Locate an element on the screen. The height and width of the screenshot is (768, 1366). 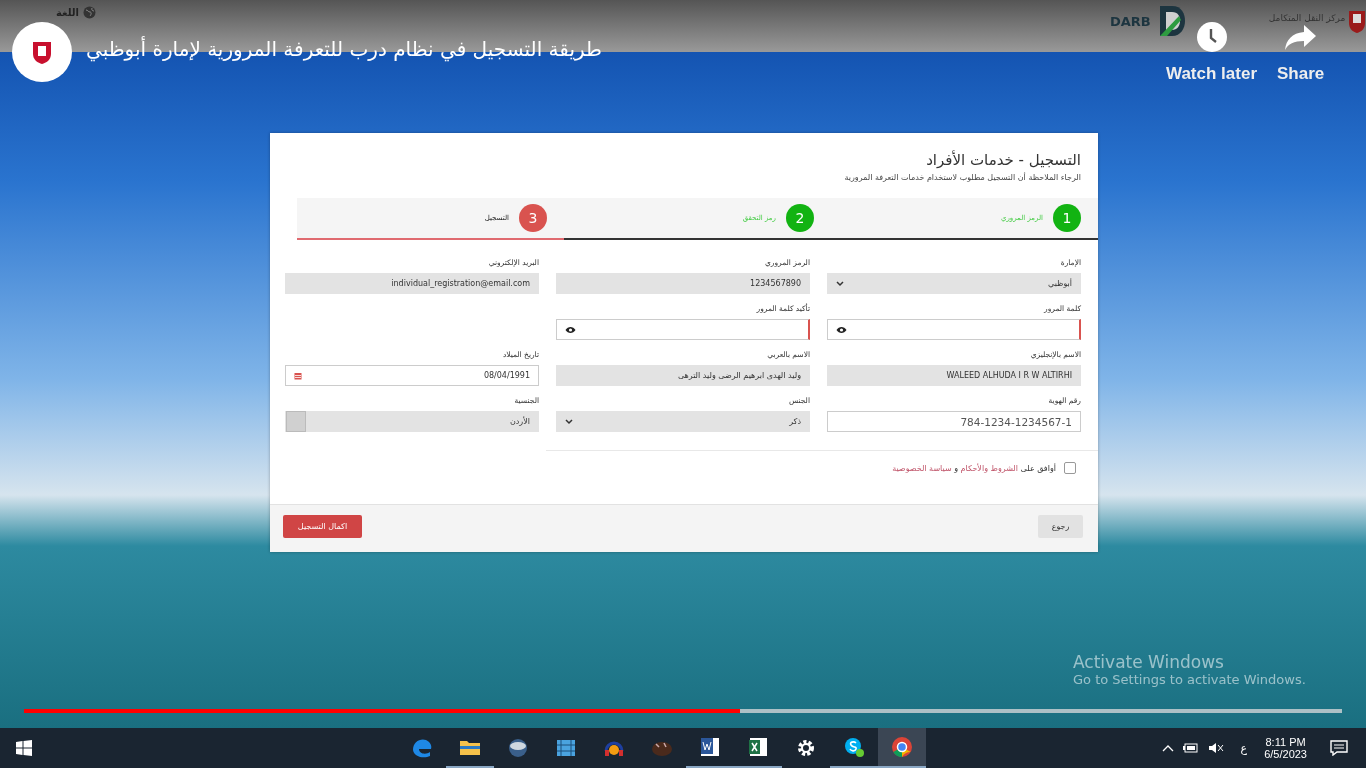
step-number: 3 is located at coordinates (533, 218).